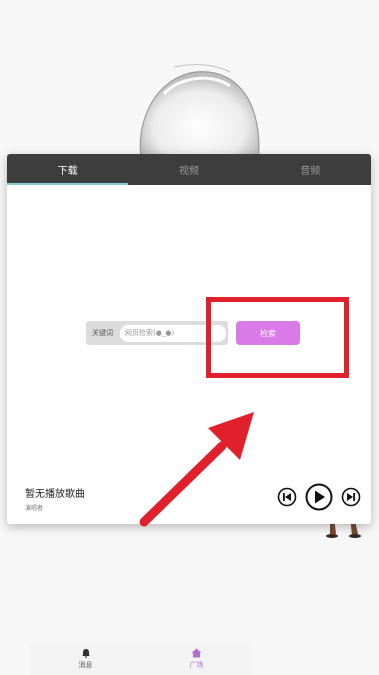 The height and width of the screenshot is (675, 379). What do you see at coordinates (85, 665) in the screenshot?
I see `nav-label-messages: 消息` at bounding box center [85, 665].